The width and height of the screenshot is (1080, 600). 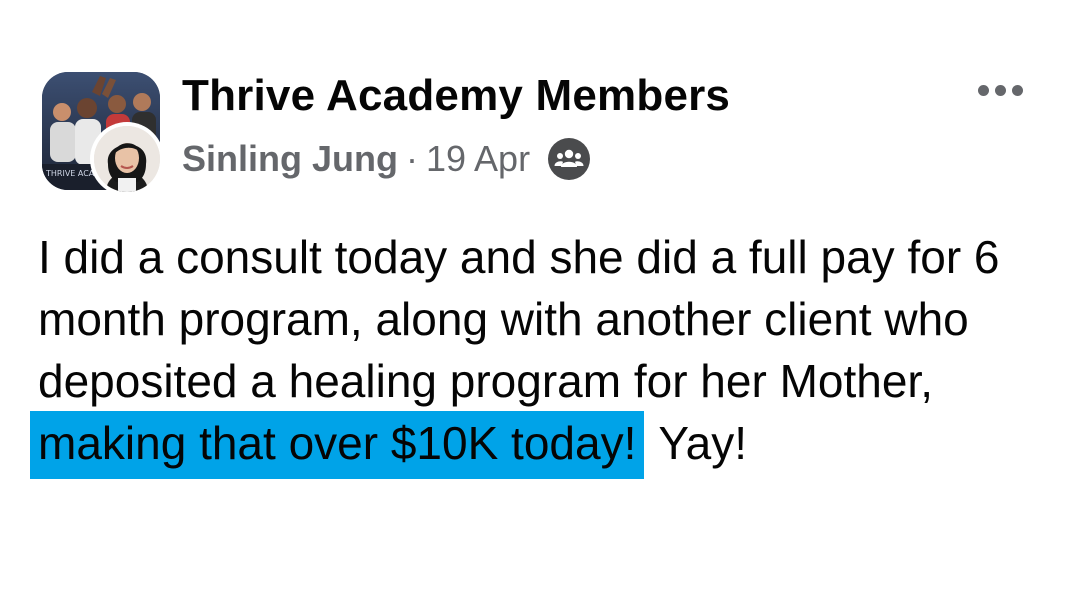 I want to click on person-portrait-icon, so click(x=127, y=159).